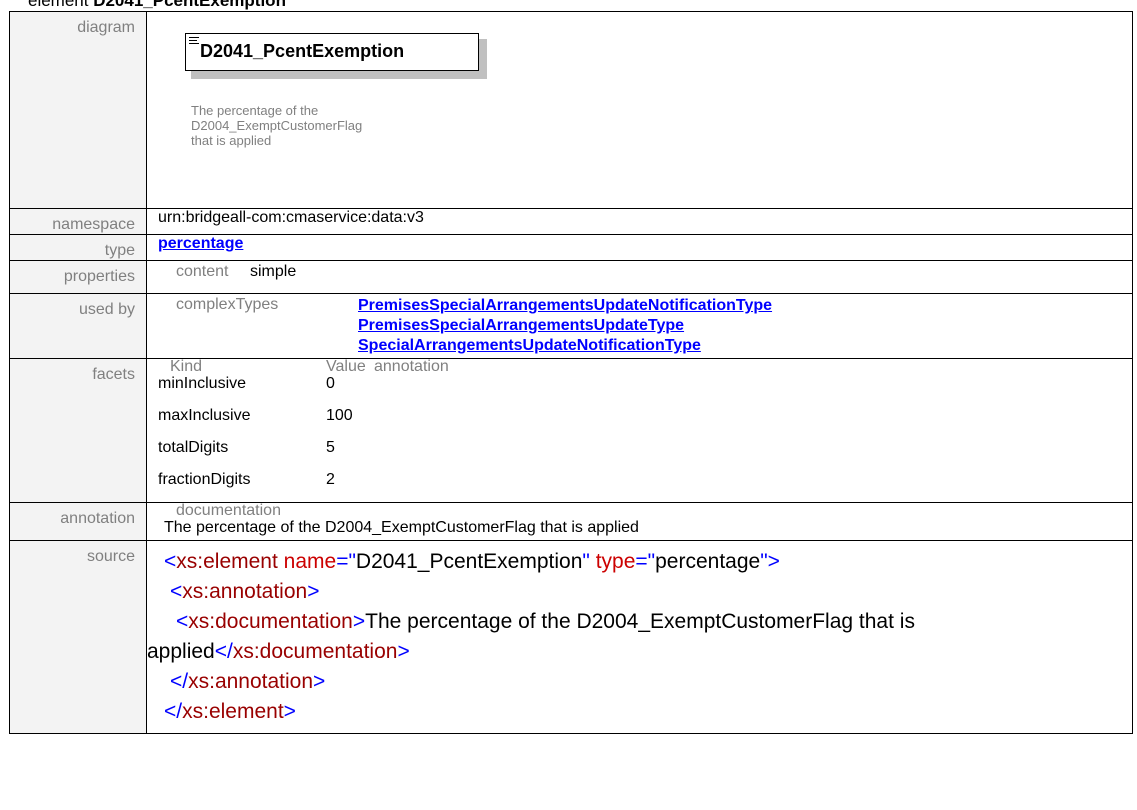  What do you see at coordinates (186, 366) in the screenshot?
I see `facets-header-kind: Kind` at bounding box center [186, 366].